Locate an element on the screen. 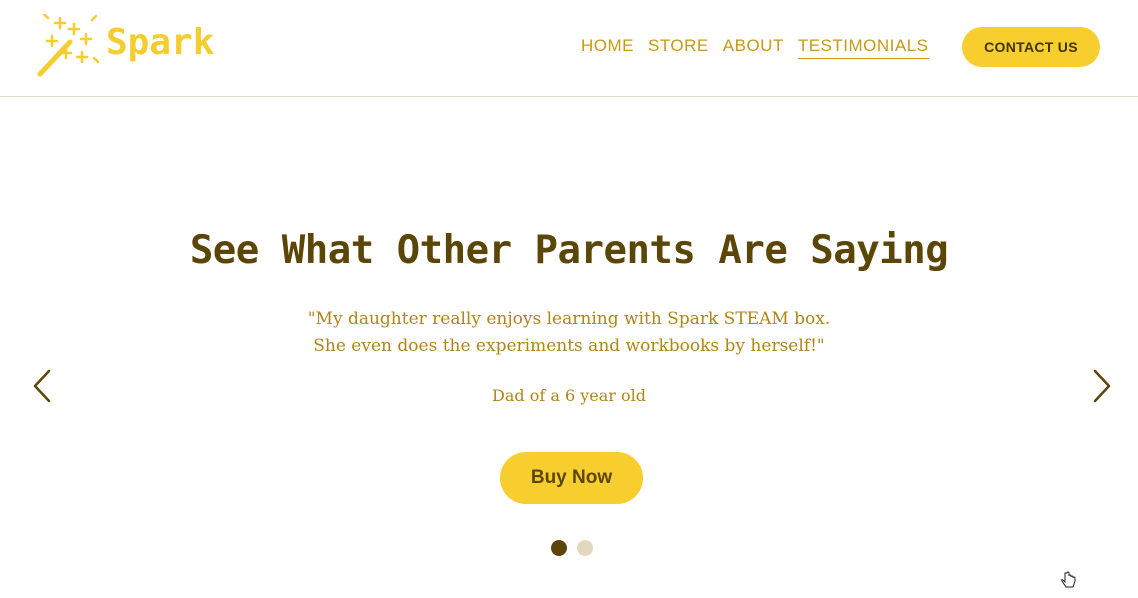 The height and width of the screenshot is (598, 1138). magic-wand-icon is located at coordinates (68, 45).